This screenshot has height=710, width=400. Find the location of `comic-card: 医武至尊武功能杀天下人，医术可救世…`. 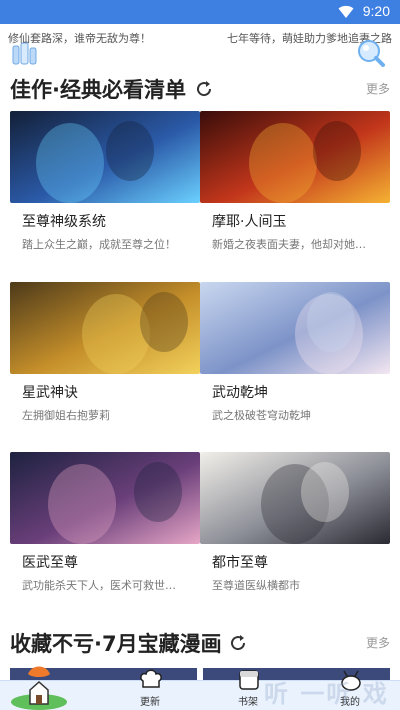

comic-card: 医武至尊武功能杀天下人，医术可救世… is located at coordinates (105, 522).